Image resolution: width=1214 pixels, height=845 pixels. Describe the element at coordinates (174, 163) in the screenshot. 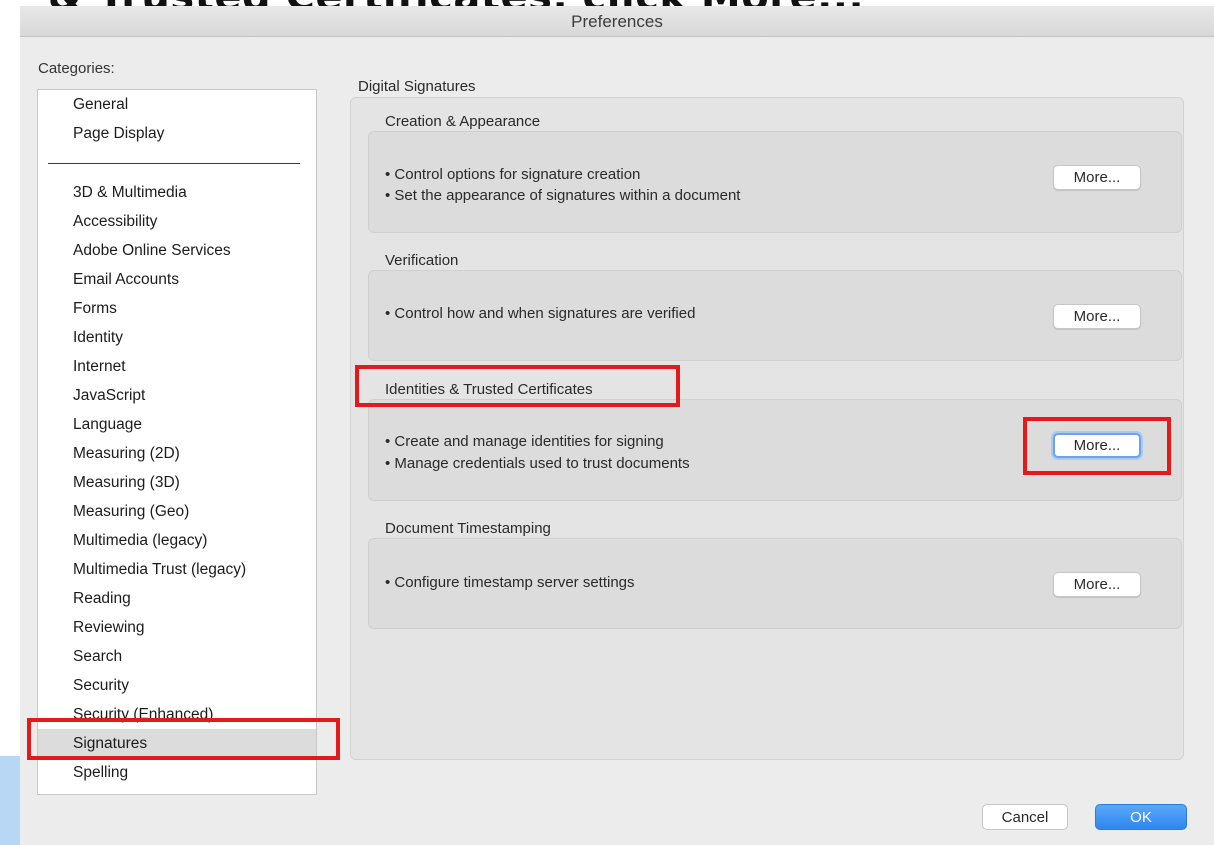

I see `category-divider` at that location.